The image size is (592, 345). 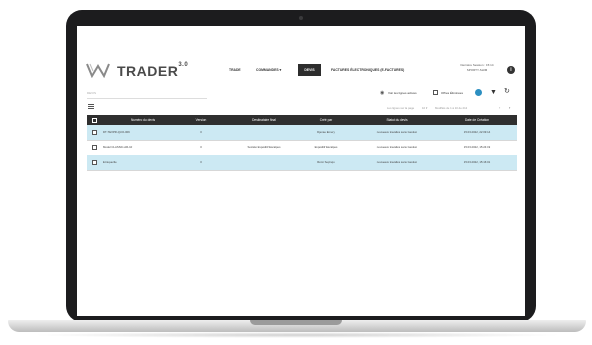 What do you see at coordinates (301, 18) in the screenshot?
I see `camera-icon` at bounding box center [301, 18].